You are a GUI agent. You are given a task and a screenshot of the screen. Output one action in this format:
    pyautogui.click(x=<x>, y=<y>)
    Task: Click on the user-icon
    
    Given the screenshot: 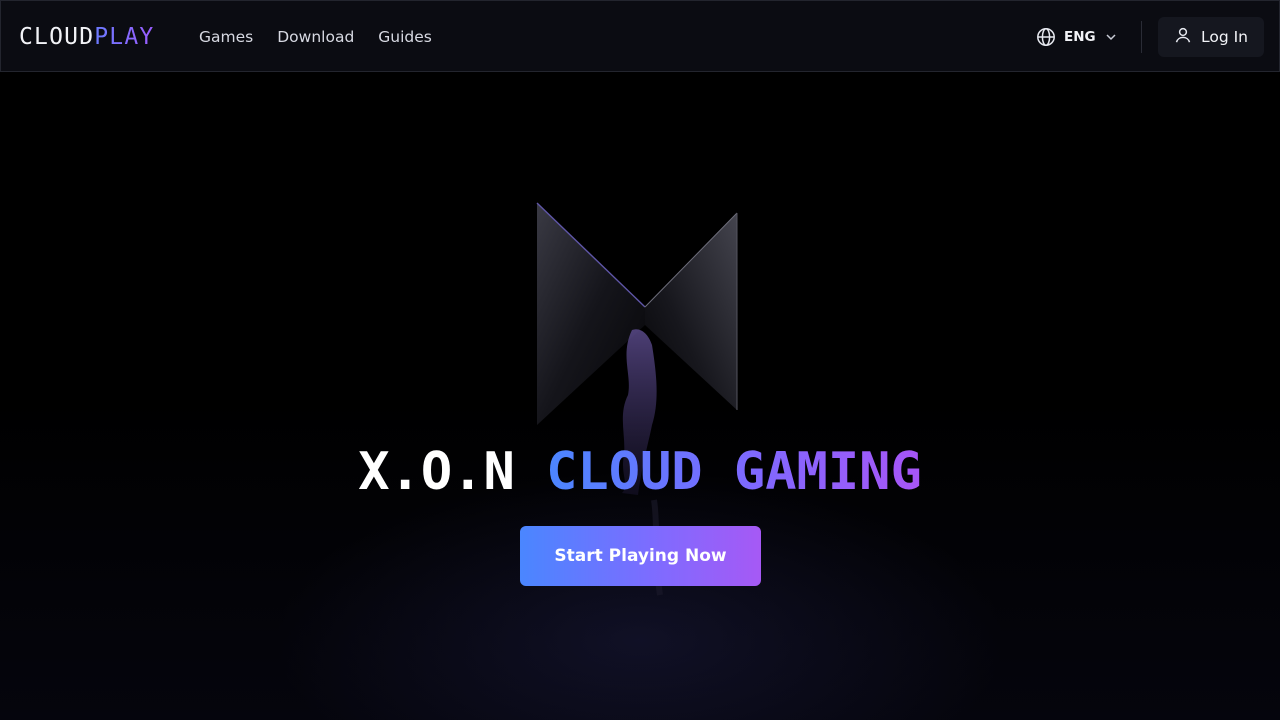 What is the action you would take?
    pyautogui.click(x=1183, y=37)
    